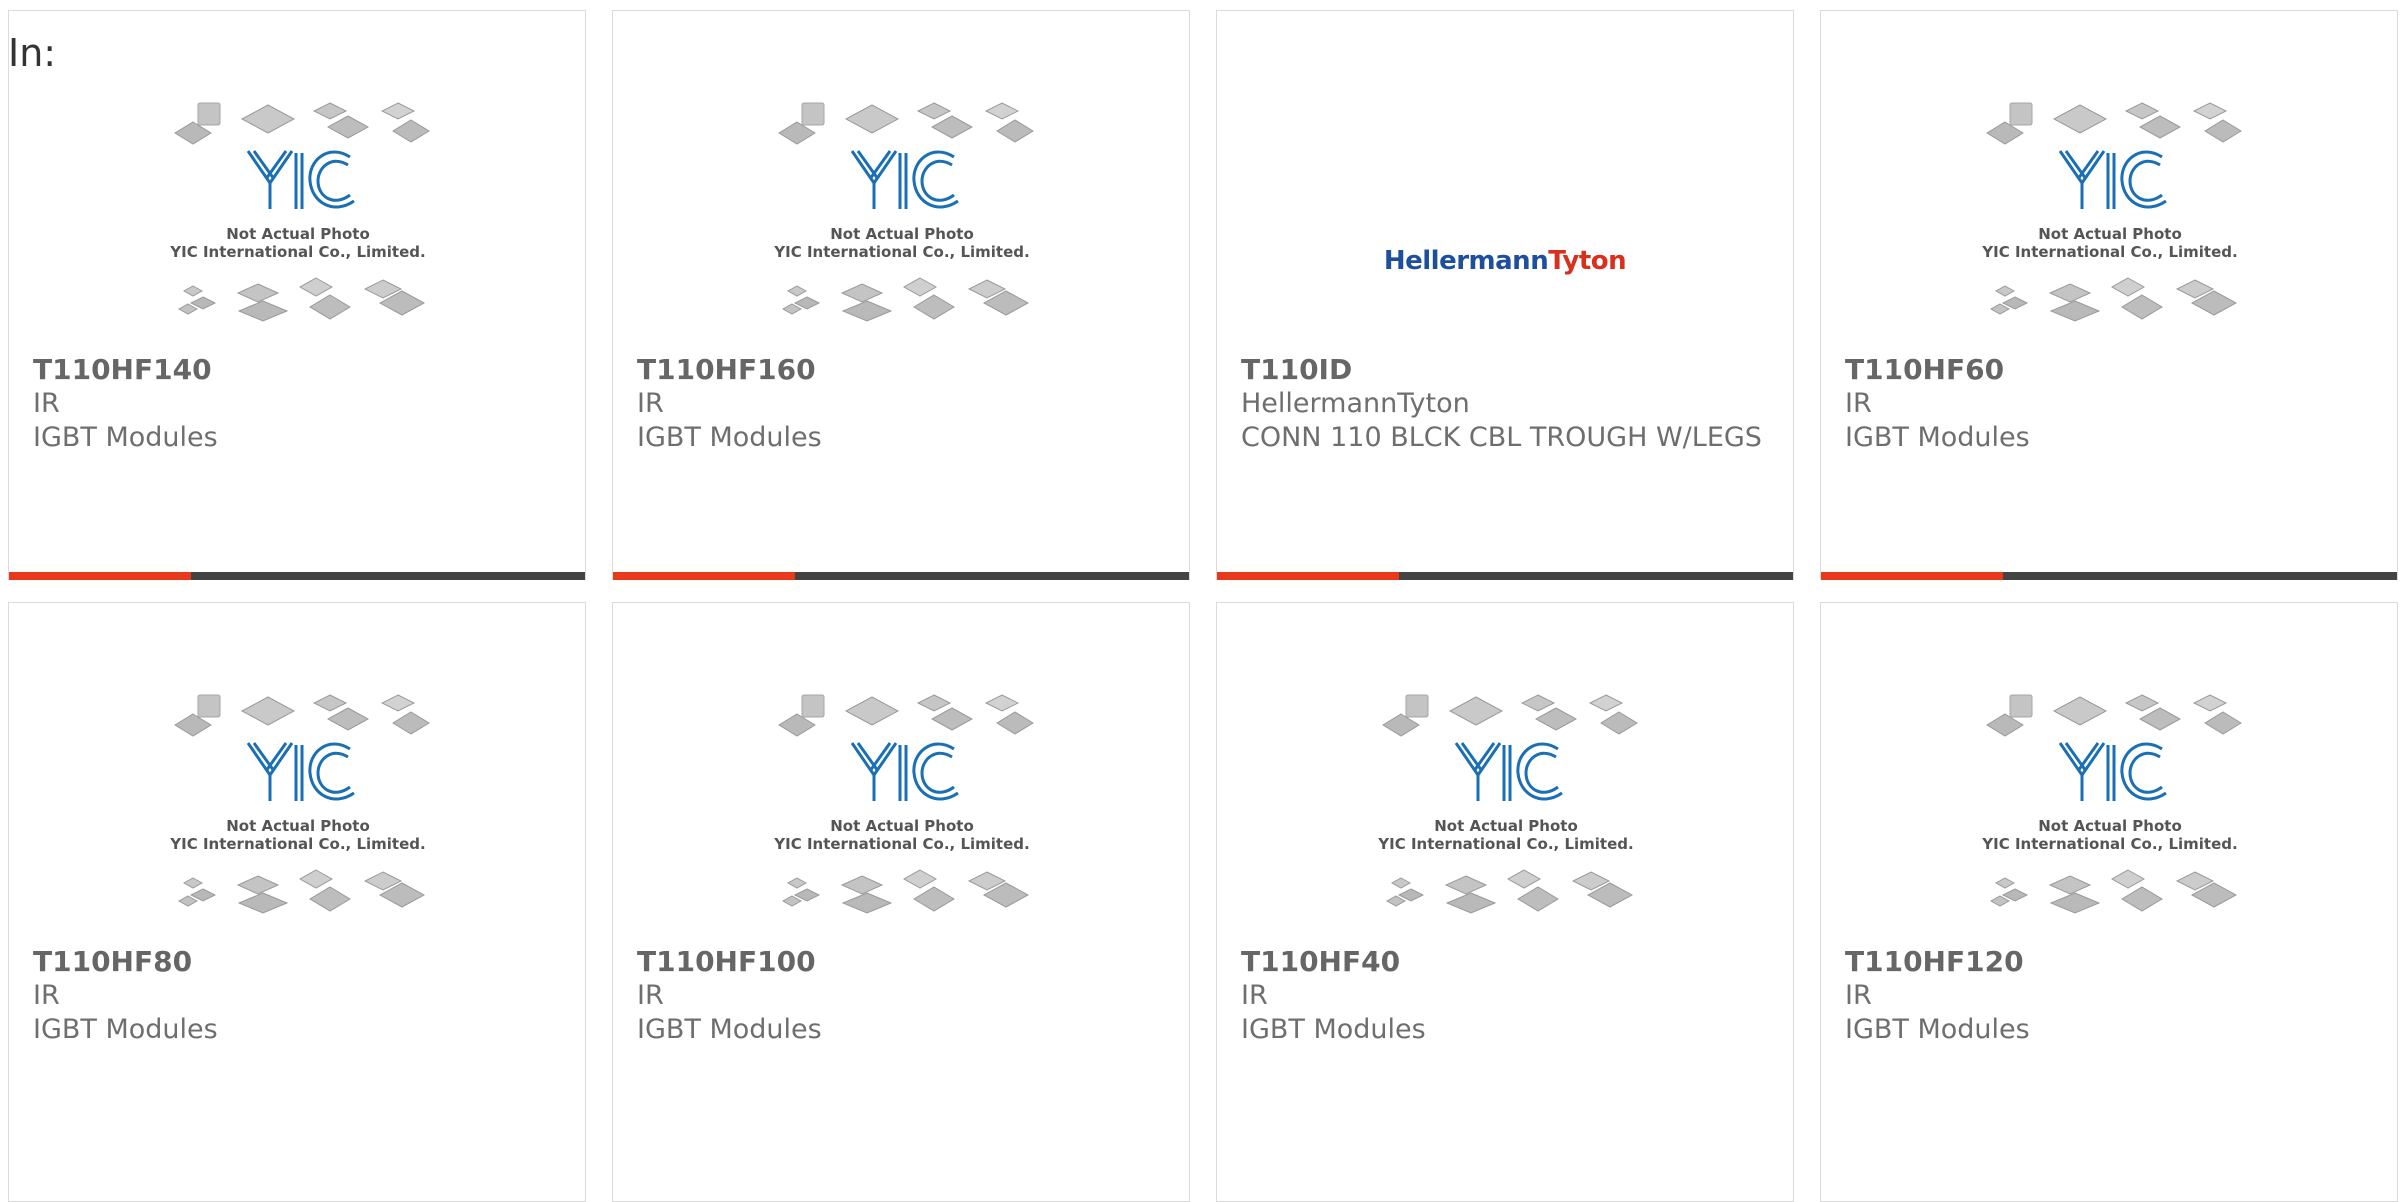 This screenshot has height=1202, width=2400. I want to click on hellermanntyton-logo: HellermannTyton, so click(1505, 261).